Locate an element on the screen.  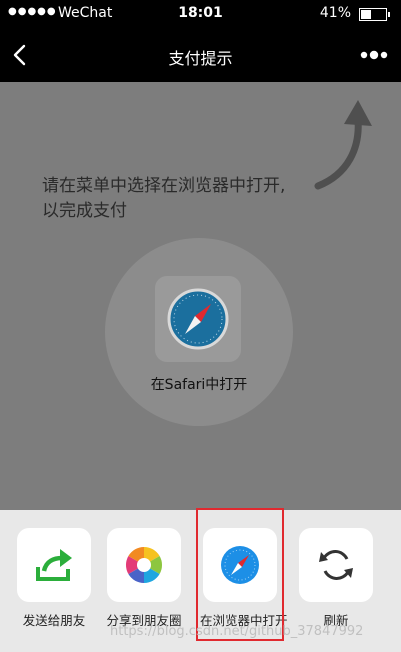
share-to-moments-tile is located at coordinates (144, 565).